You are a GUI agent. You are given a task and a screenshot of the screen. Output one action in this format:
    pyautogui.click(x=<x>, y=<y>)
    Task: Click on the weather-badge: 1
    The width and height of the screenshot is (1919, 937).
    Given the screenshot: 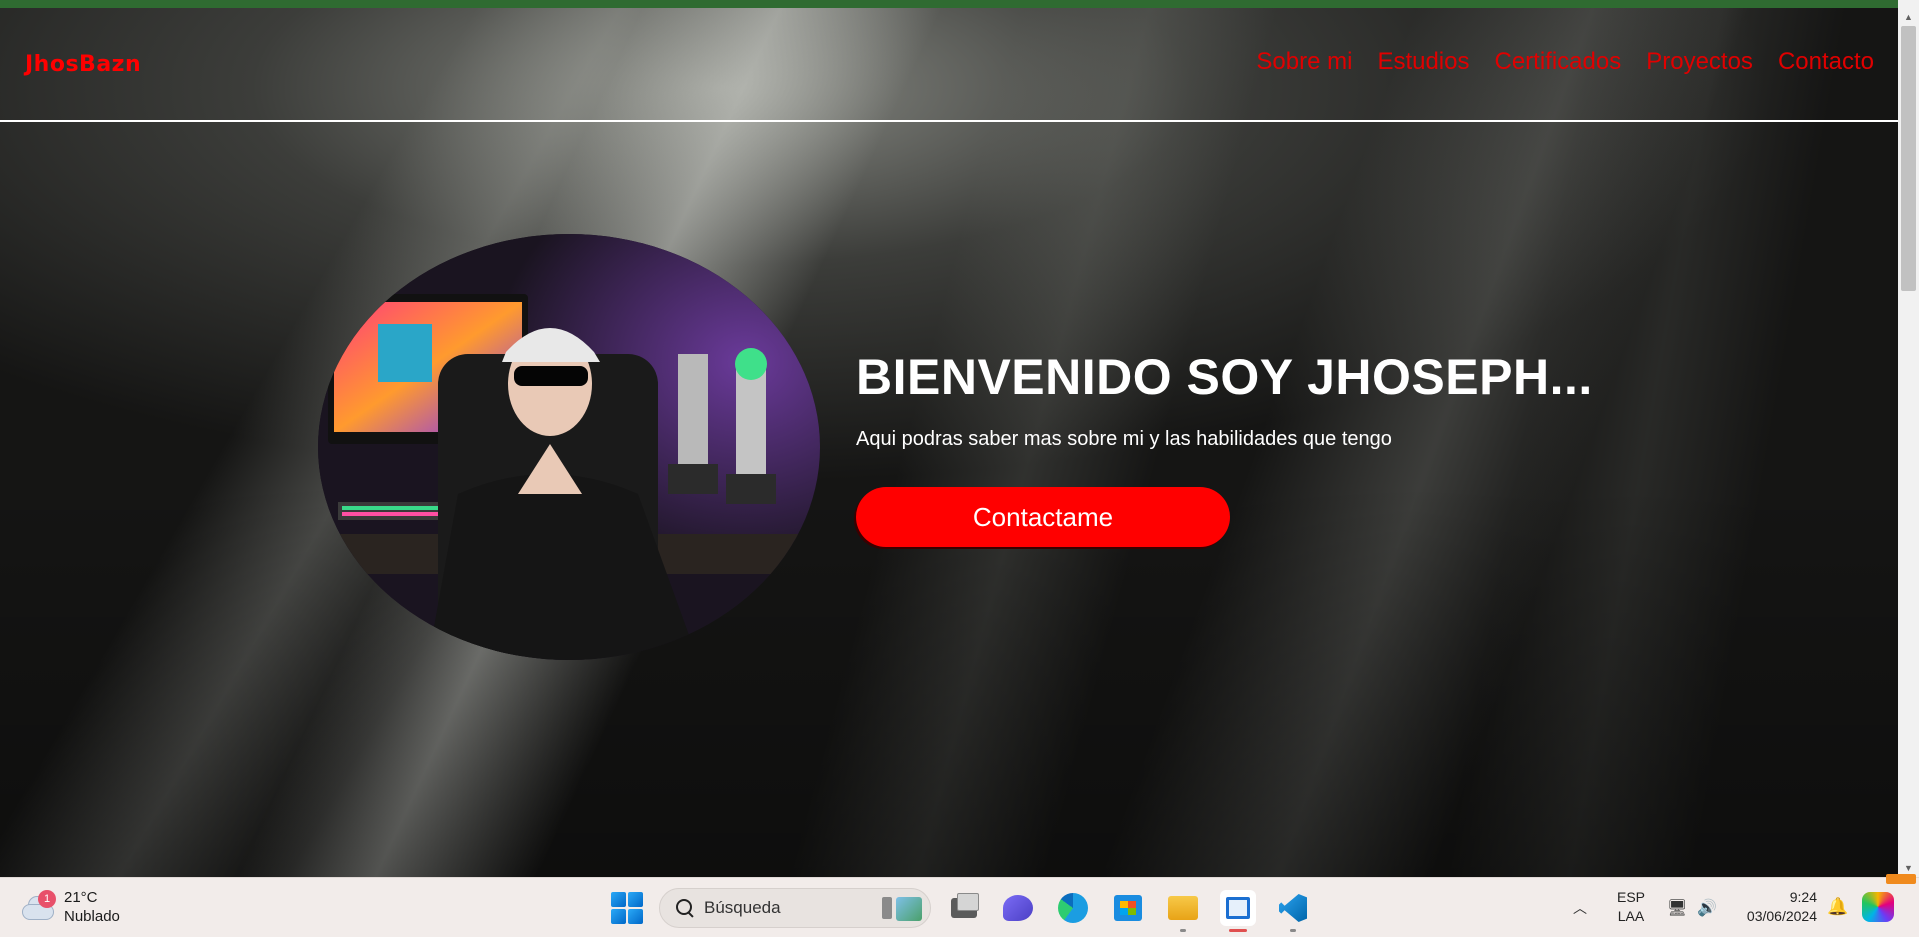 What is the action you would take?
    pyautogui.click(x=47, y=899)
    